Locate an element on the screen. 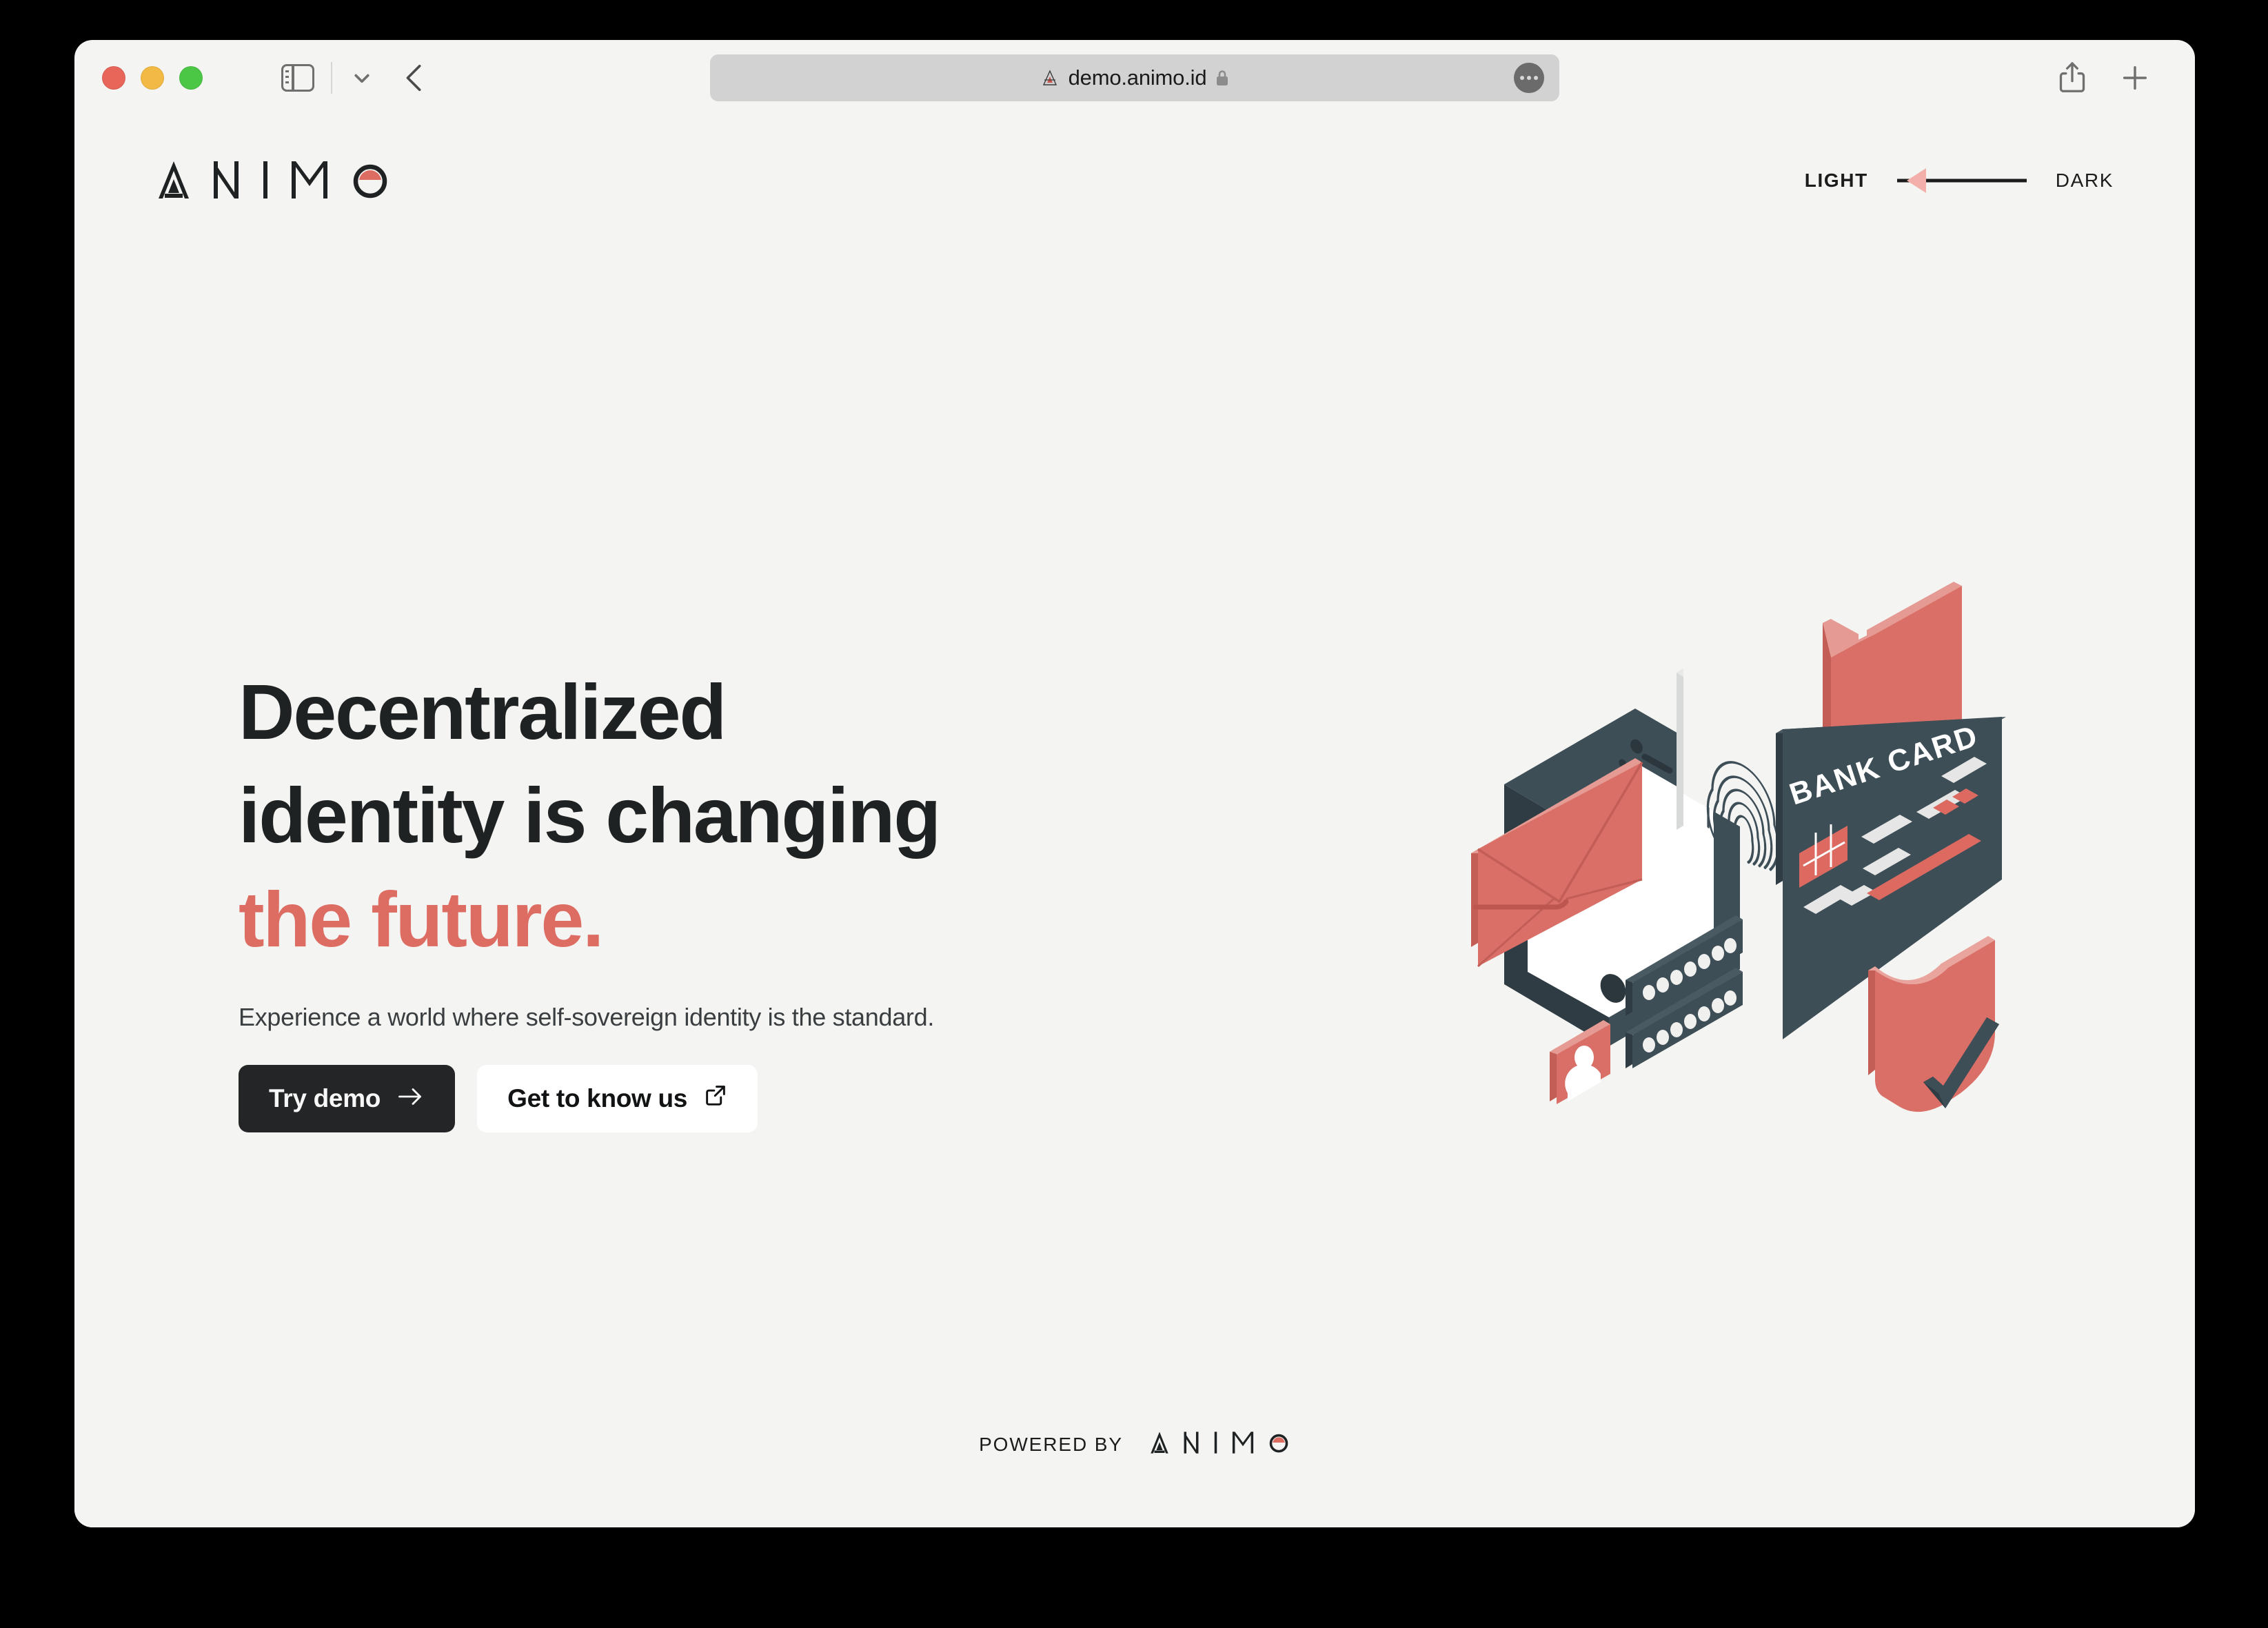 This screenshot has width=2268, height=1628. avatar-id-card is located at coordinates (1580, 1062).